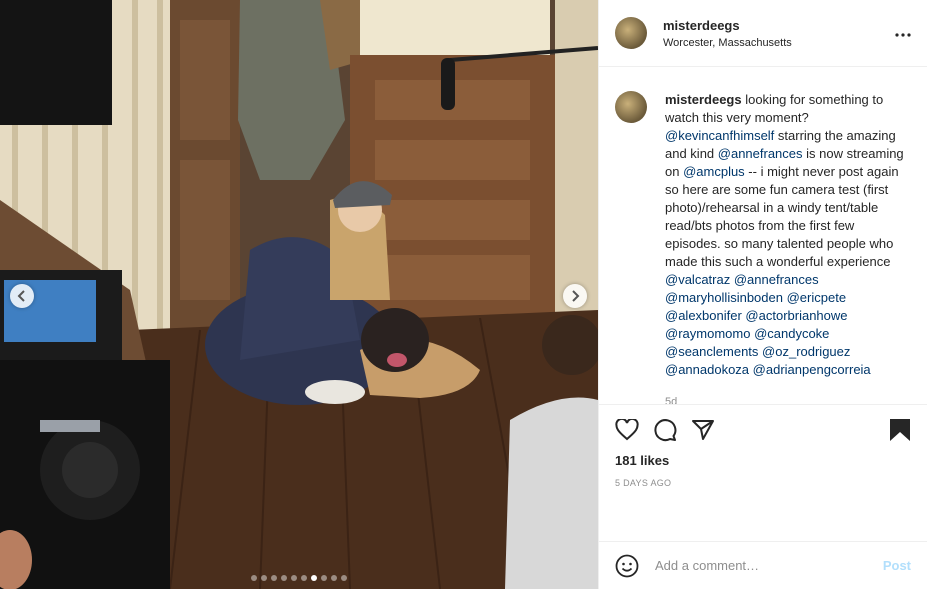  I want to click on mention-link: @alexbonifer, so click(703, 315).